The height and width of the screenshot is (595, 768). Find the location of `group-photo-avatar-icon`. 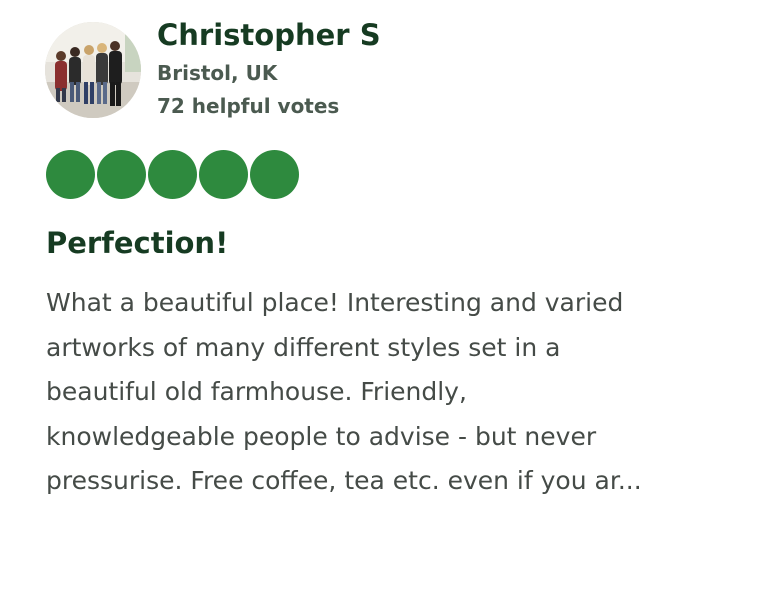

group-photo-avatar-icon is located at coordinates (93, 70).